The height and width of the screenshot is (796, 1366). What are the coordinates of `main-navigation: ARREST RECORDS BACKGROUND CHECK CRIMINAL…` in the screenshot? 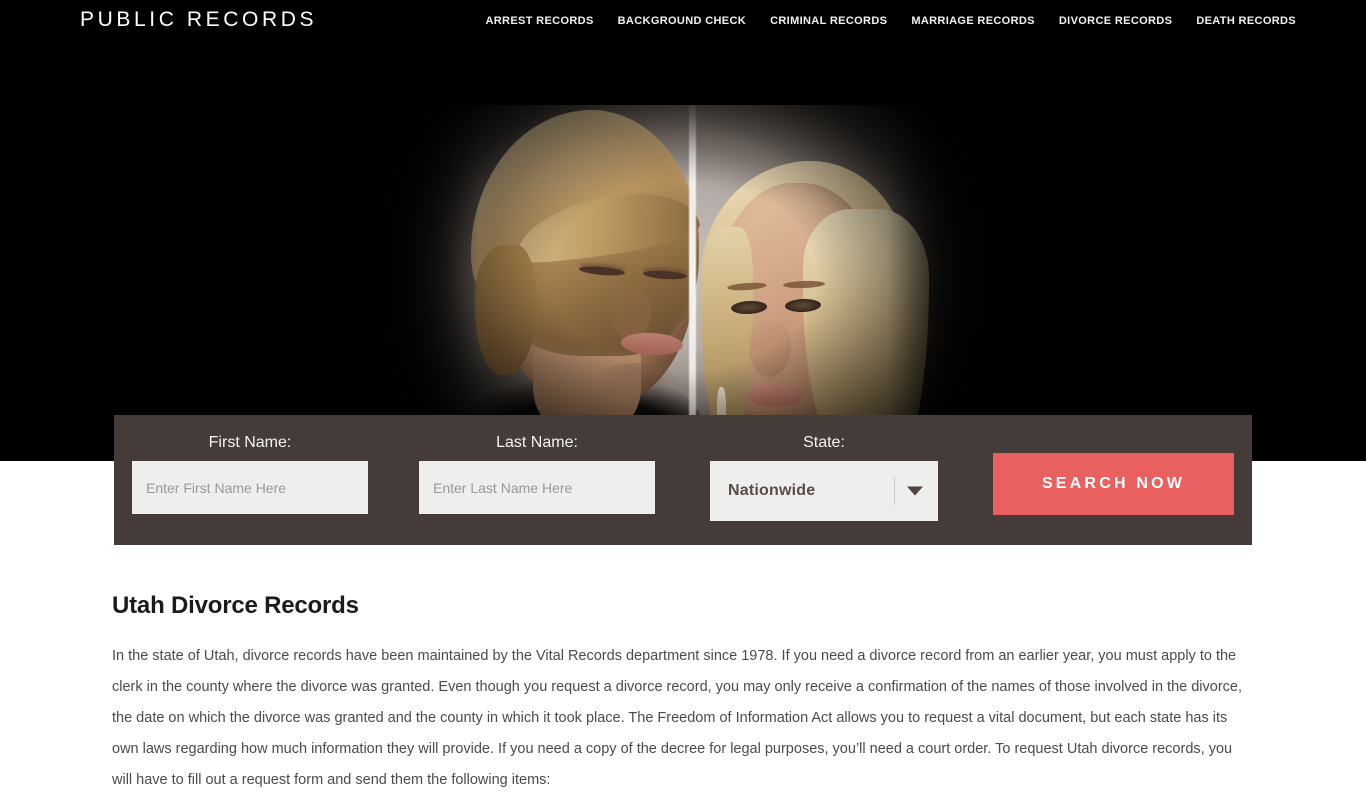 It's located at (890, 21).